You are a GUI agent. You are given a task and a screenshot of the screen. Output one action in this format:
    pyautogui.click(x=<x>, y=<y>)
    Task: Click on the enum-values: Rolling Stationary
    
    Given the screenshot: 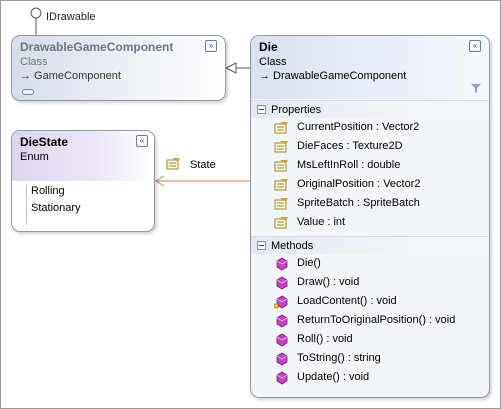 What is the action you would take?
    pyautogui.click(x=88, y=204)
    